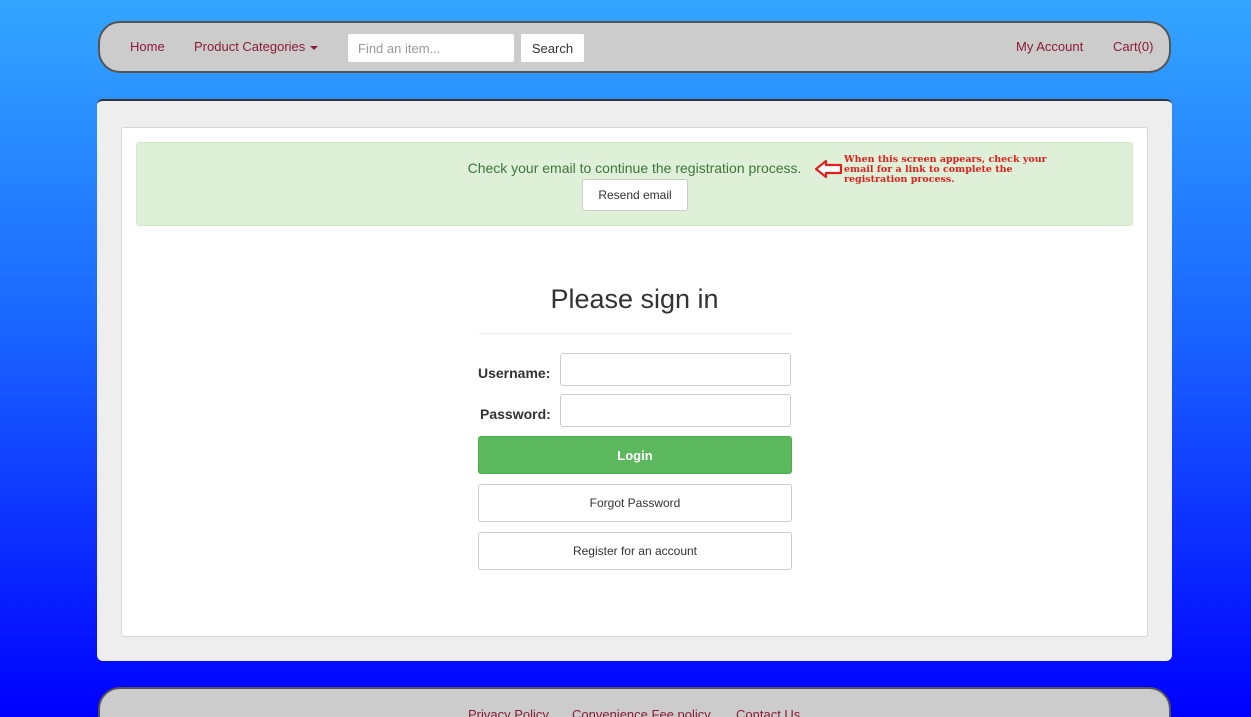 This screenshot has width=1251, height=717. Describe the element at coordinates (768, 712) in the screenshot. I see `footer-contact-link: Contact Us` at that location.